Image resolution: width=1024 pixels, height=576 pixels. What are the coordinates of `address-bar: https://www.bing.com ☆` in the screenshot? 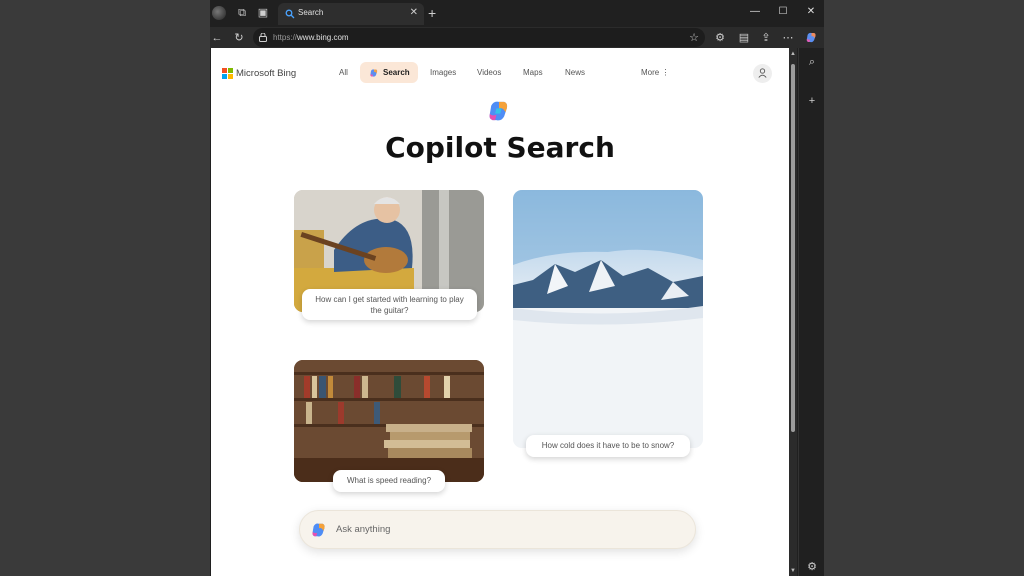 It's located at (479, 37).